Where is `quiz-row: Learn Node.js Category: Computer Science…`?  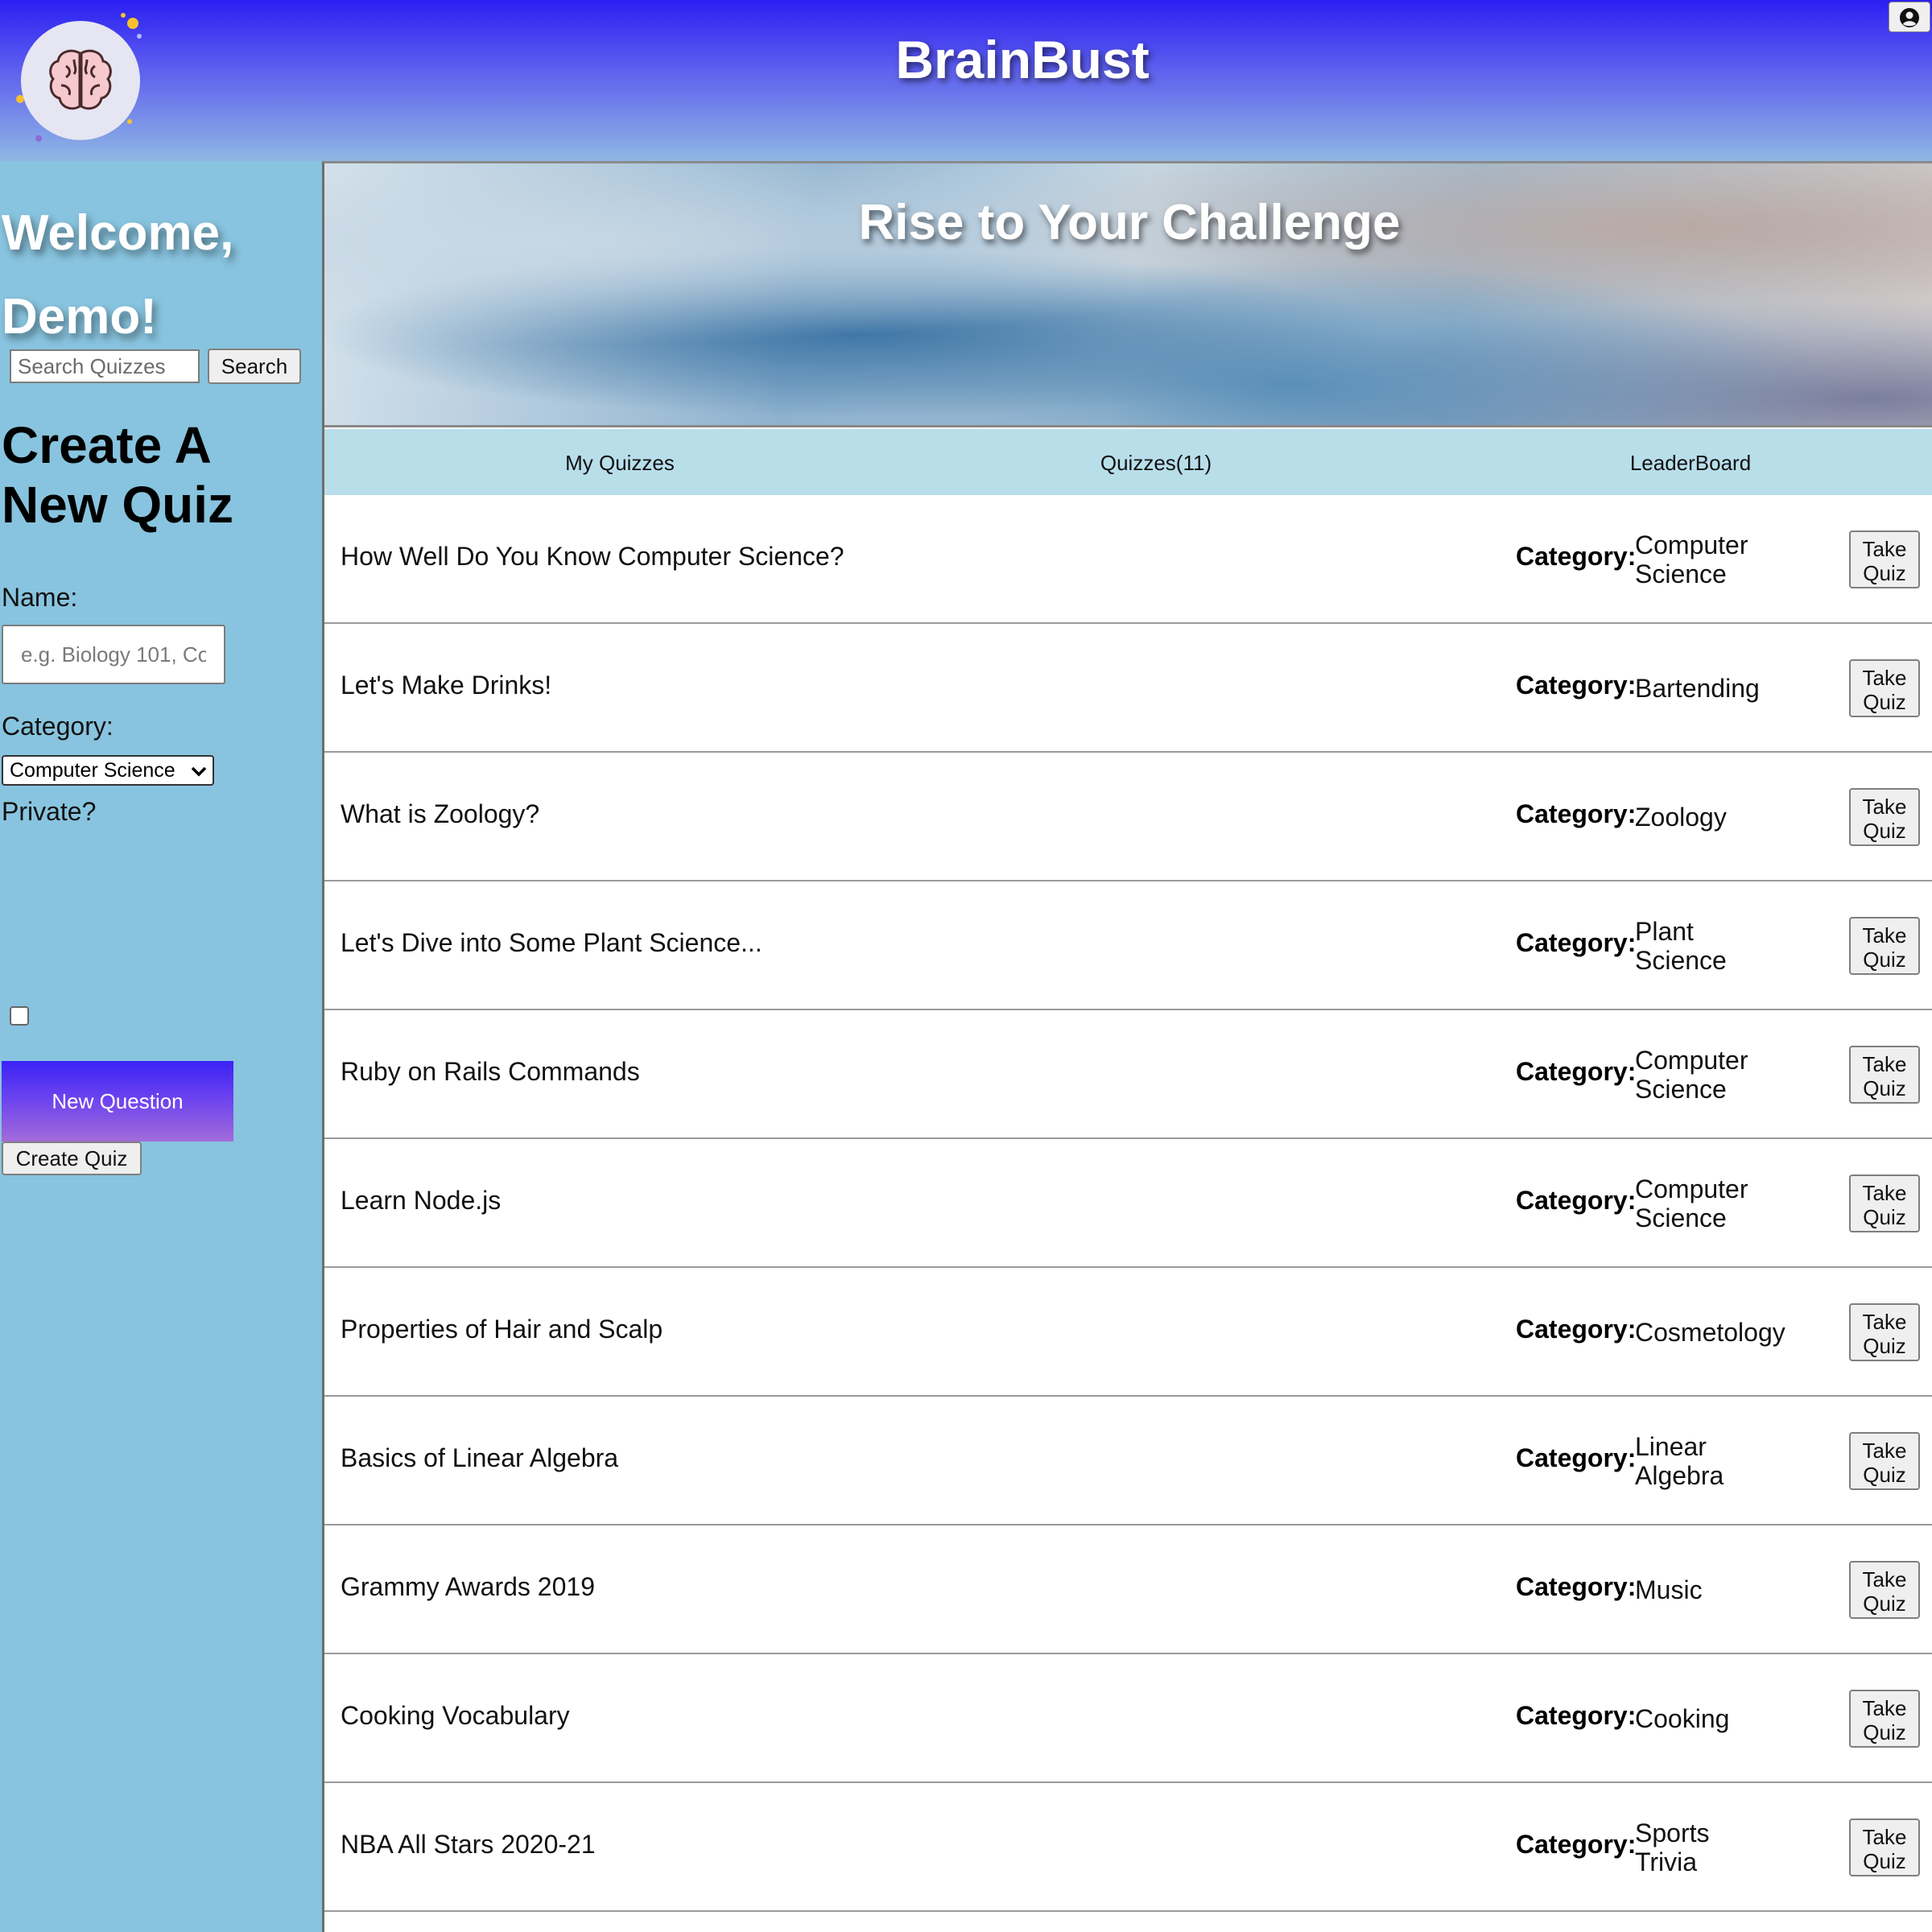 quiz-row: Learn Node.js Category: Computer Science… is located at coordinates (1128, 1203).